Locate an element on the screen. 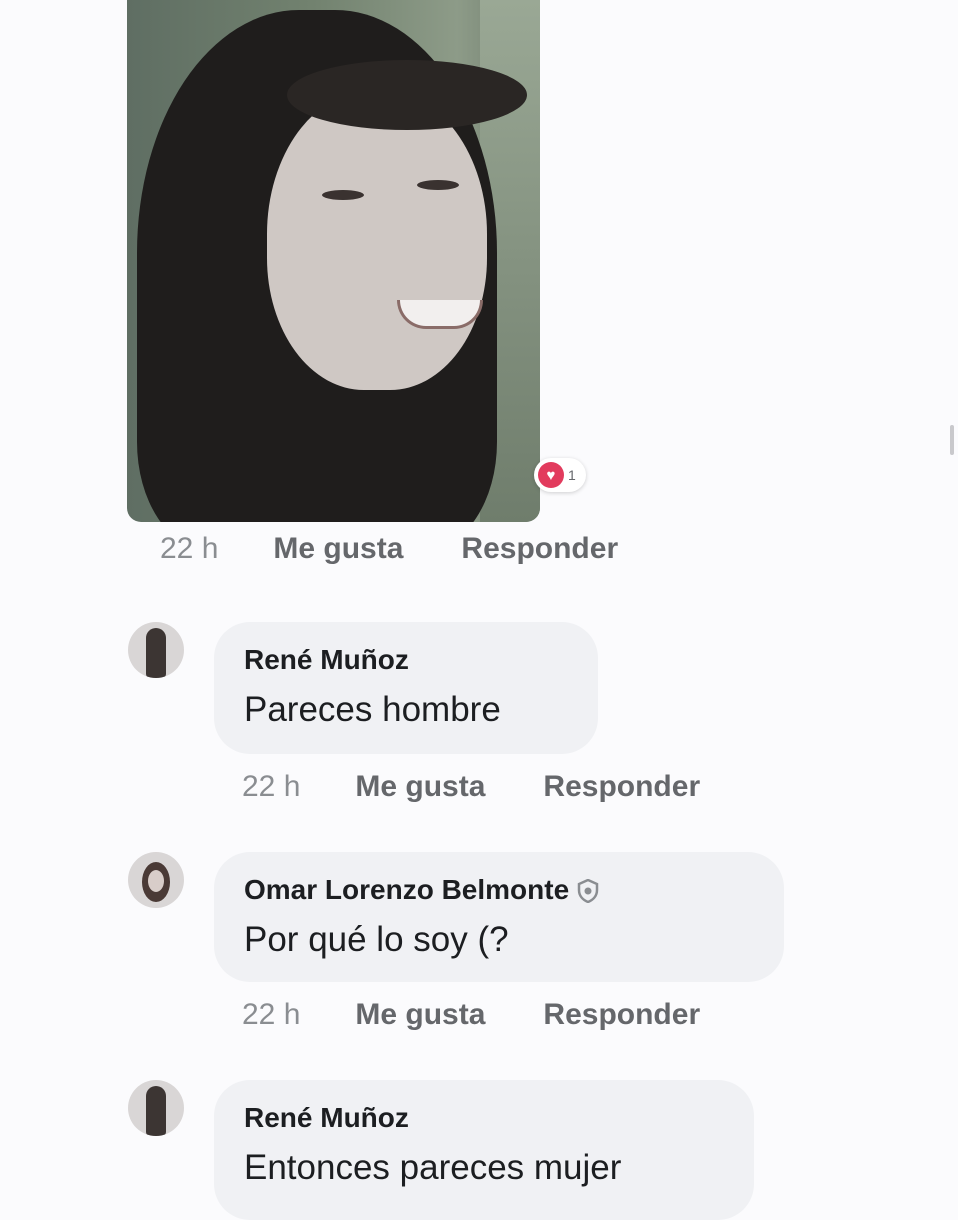 The height and width of the screenshot is (1220, 958). comment-author: Omar Lorenzo Belmonte is located at coordinates (406, 890).